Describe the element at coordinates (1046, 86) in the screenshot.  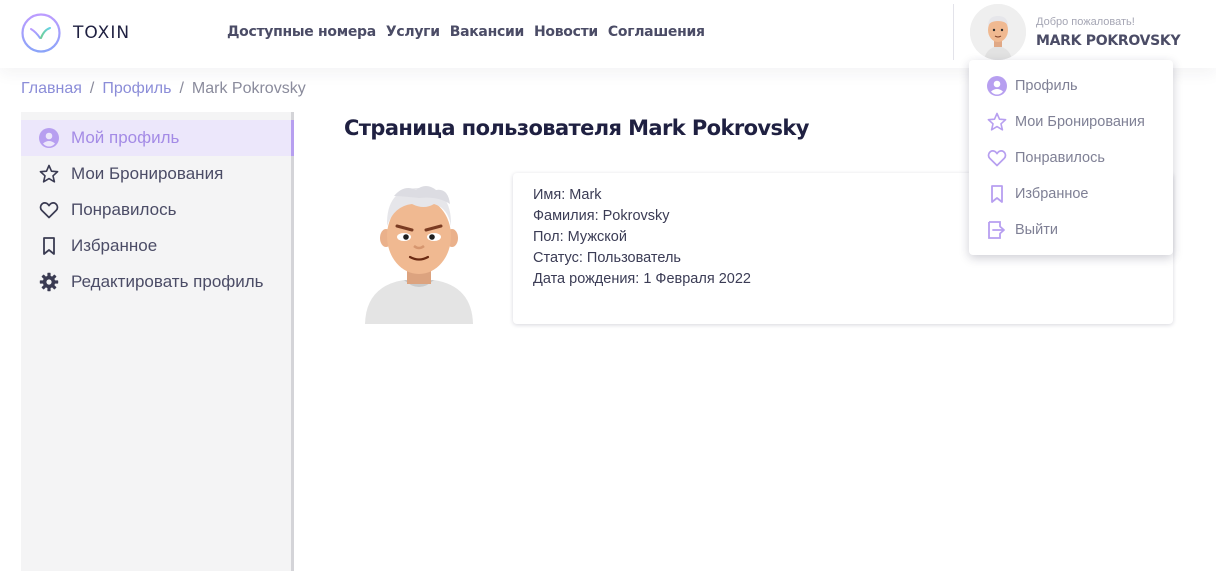
I see `menu-item-label: Профиль` at that location.